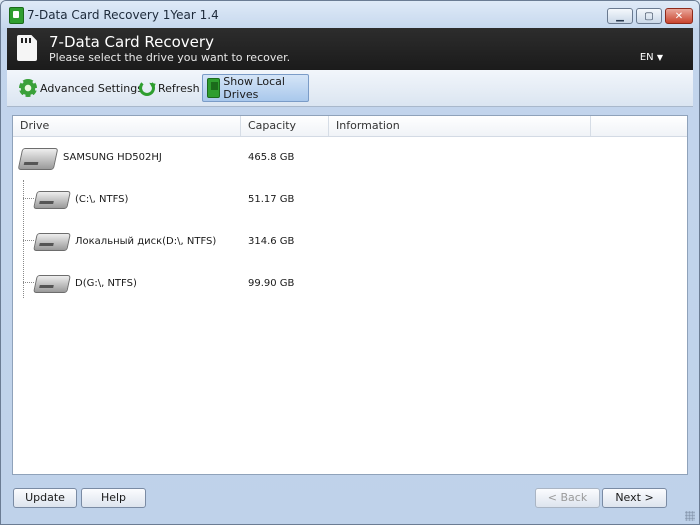 Image resolution: width=700 pixels, height=525 pixels. What do you see at coordinates (679, 16) in the screenshot?
I see `close-button: ✕` at bounding box center [679, 16].